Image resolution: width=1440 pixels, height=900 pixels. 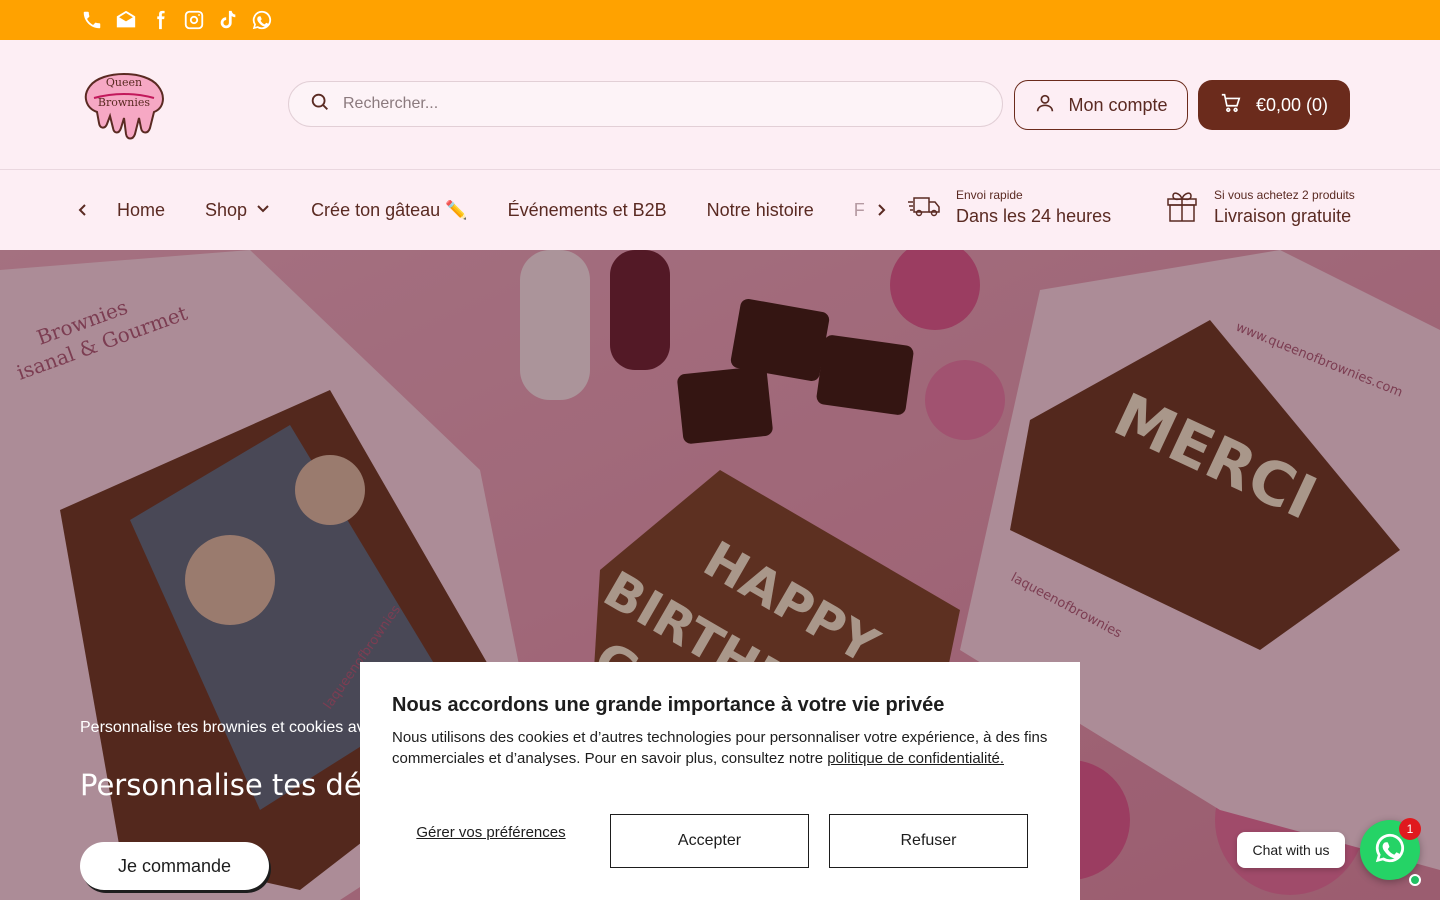 I want to click on site-header: Queen Brownies Mon compte €0,00 (0), so click(x=720, y=105).